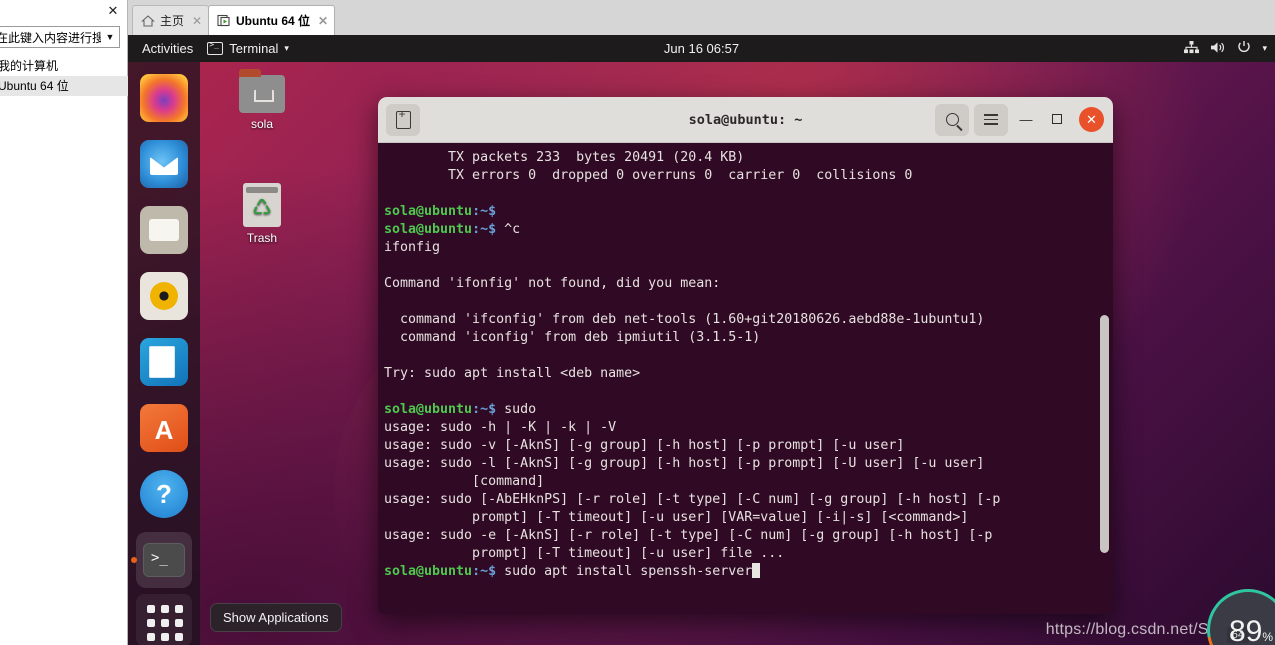 The width and height of the screenshot is (1275, 645). I want to click on maximize-button, so click(1057, 119).